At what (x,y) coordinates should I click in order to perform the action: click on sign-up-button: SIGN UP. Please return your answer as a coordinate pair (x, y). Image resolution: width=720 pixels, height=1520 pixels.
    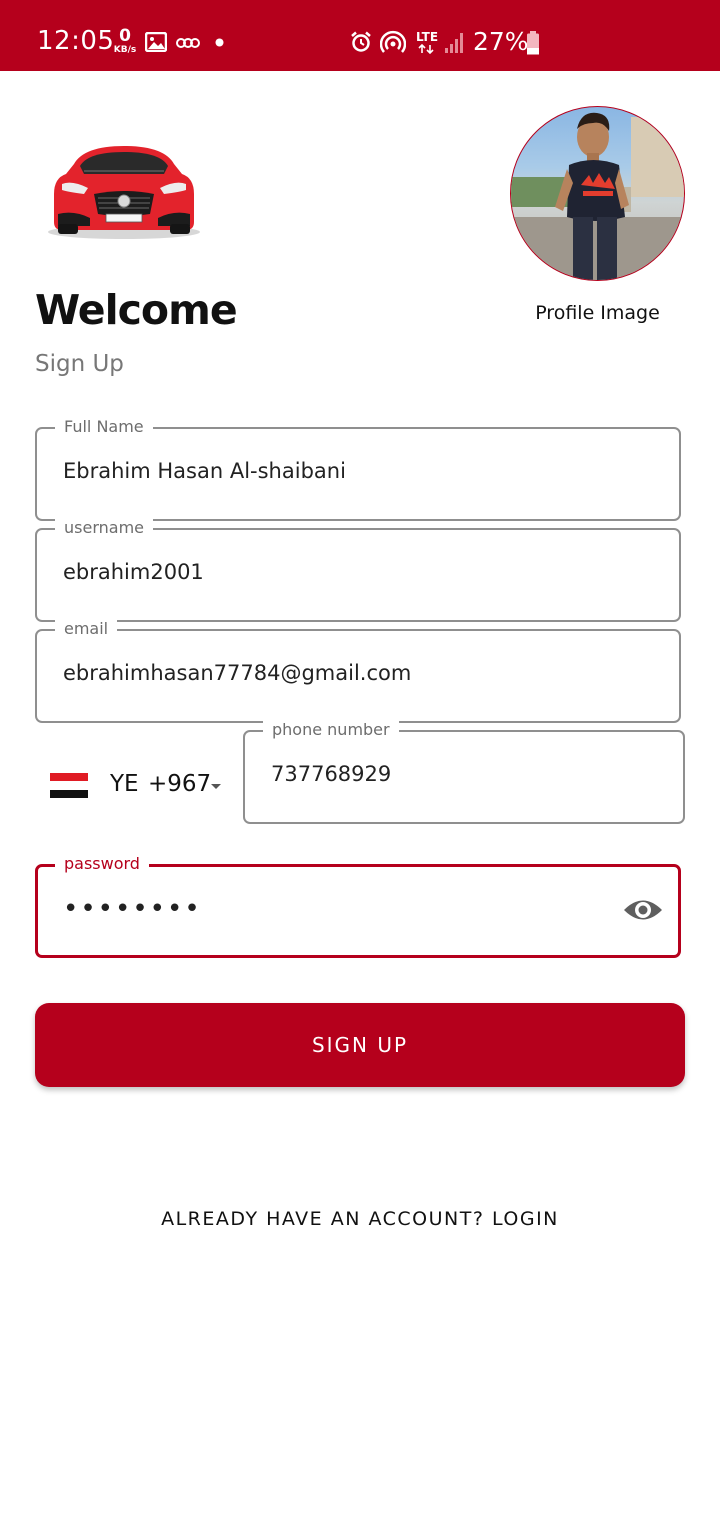
    Looking at the image, I should click on (360, 1045).